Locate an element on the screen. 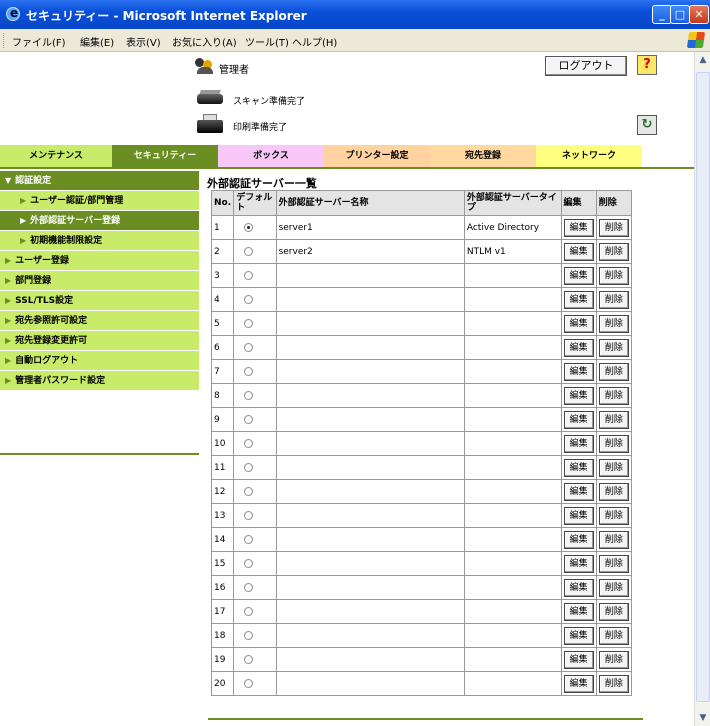 This screenshot has width=710, height=726. scroll-up-icon: ▲ is located at coordinates (702, 60).